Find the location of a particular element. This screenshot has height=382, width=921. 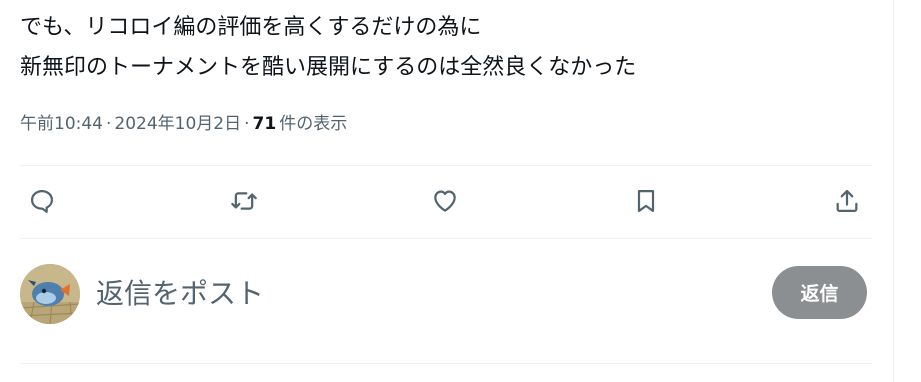

speech-bubble-icon is located at coordinates (42, 201).